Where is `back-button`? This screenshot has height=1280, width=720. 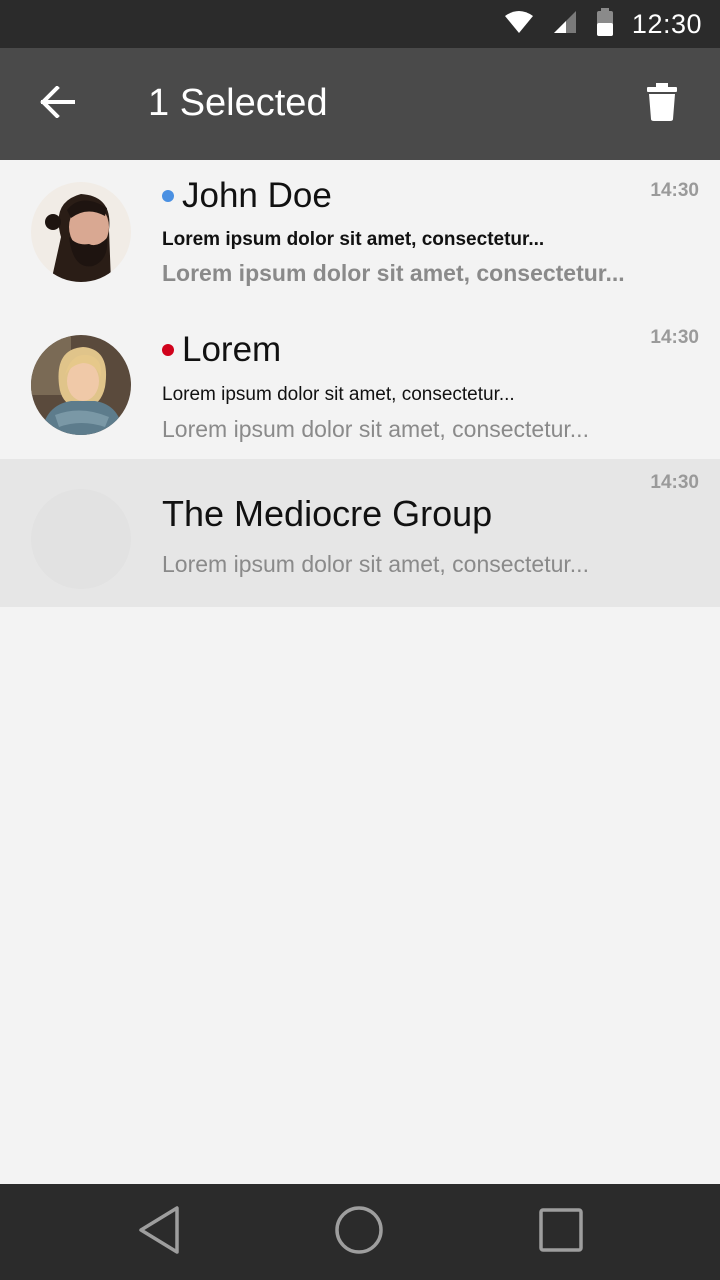
back-button is located at coordinates (58, 104).